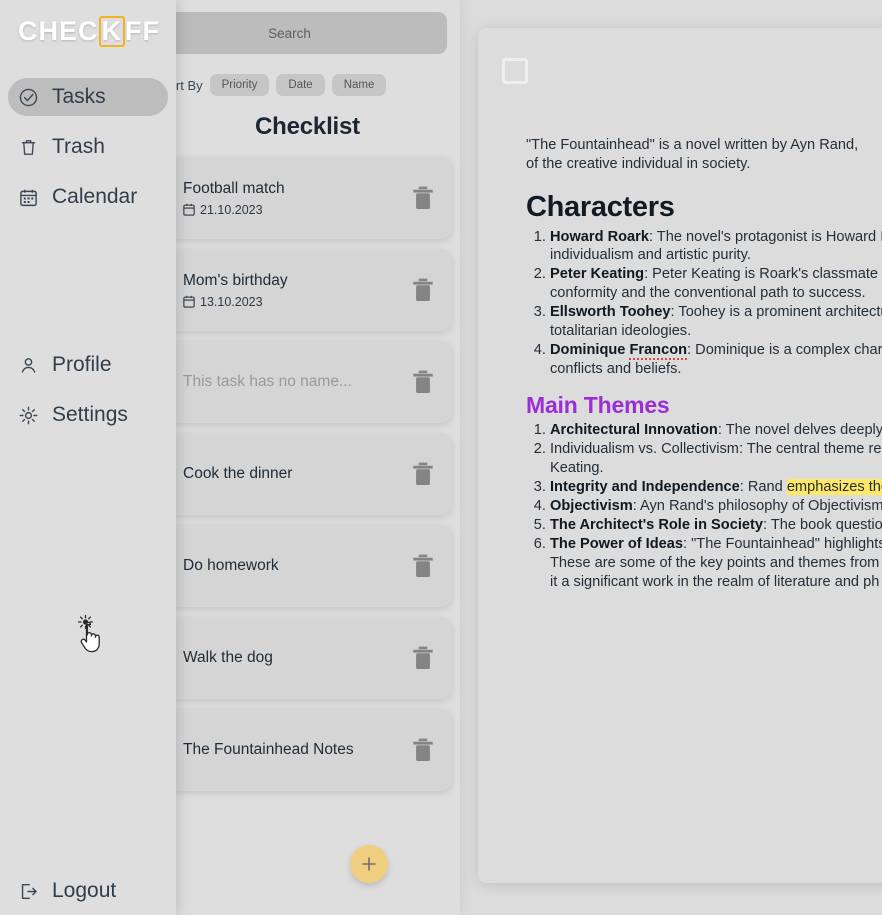 Image resolution: width=882 pixels, height=915 pixels. I want to click on app-logo: CHEC K FF, so click(89, 31).